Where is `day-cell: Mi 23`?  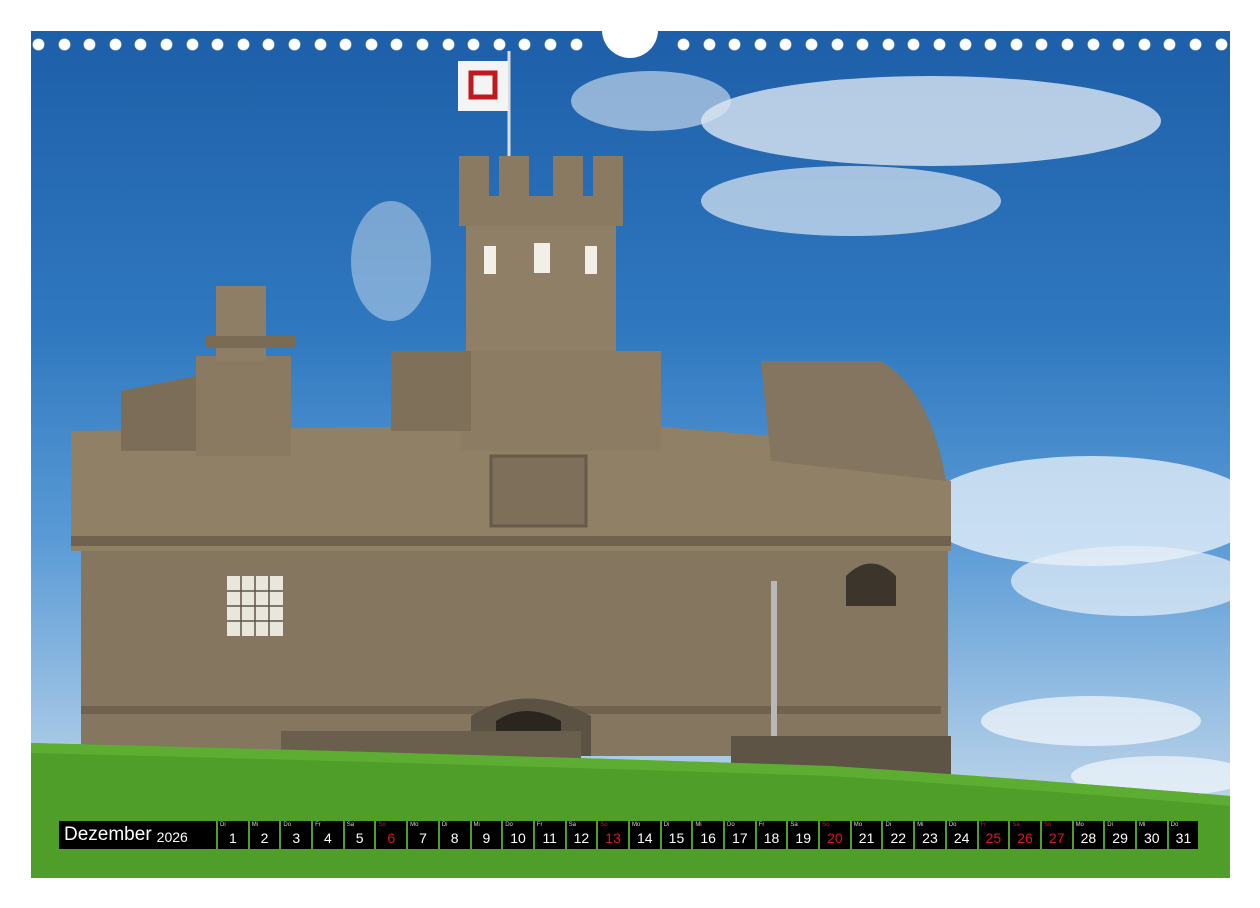
day-cell: Mi 23 is located at coordinates (930, 835).